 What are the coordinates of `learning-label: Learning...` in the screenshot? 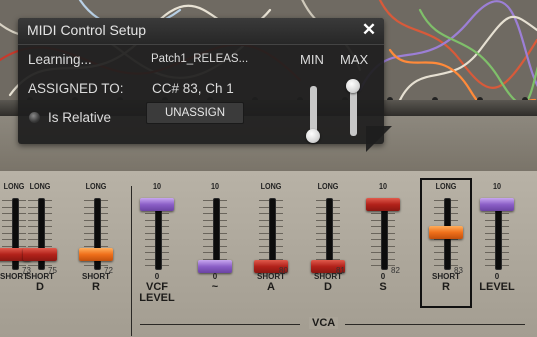 It's located at (60, 59).